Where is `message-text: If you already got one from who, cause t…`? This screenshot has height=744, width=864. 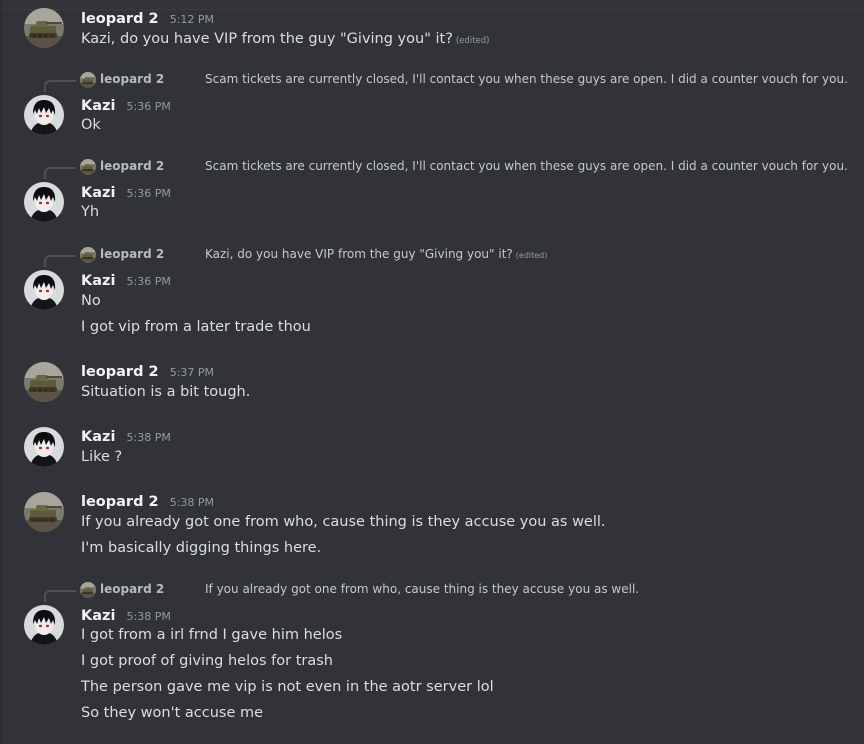
message-text: If you already got one from who, cause t… is located at coordinates (343, 522).